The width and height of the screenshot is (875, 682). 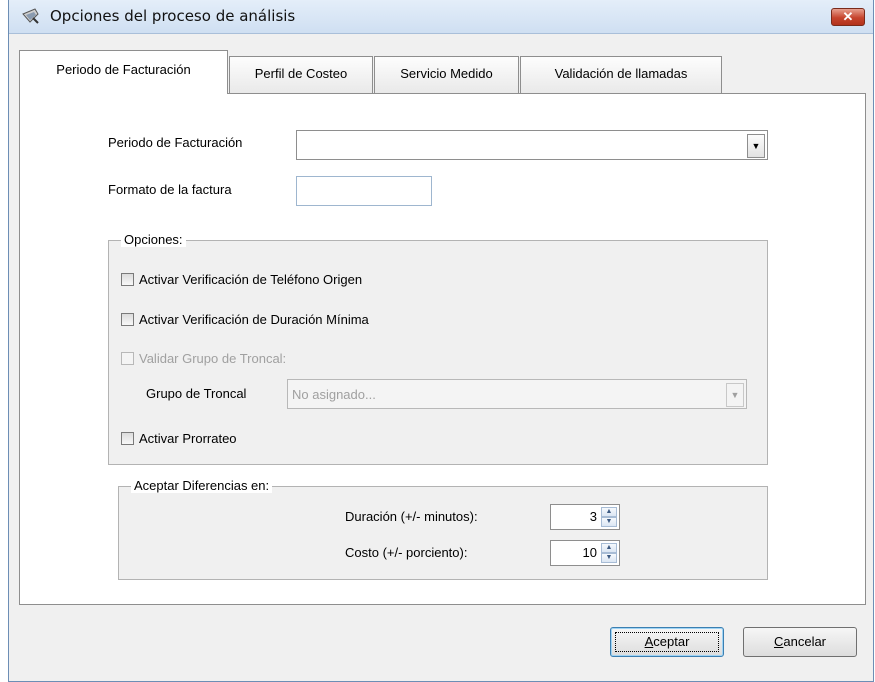 I want to click on tab-cost-profile: Perfil de Costeo, so click(x=301, y=74).